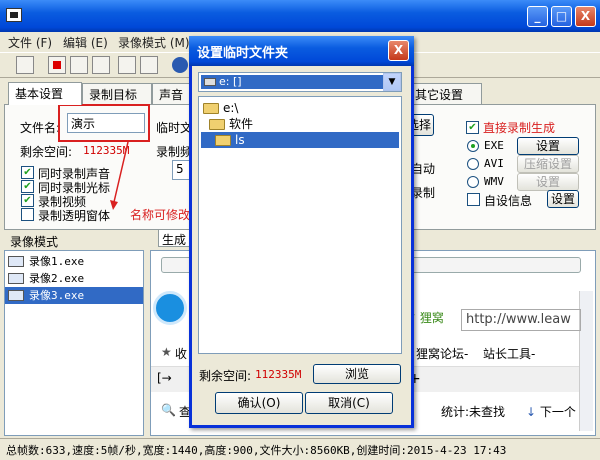 This screenshot has width=600, height=460. Describe the element at coordinates (423, 193) in the screenshot. I see `record-label: 录制` at that location.